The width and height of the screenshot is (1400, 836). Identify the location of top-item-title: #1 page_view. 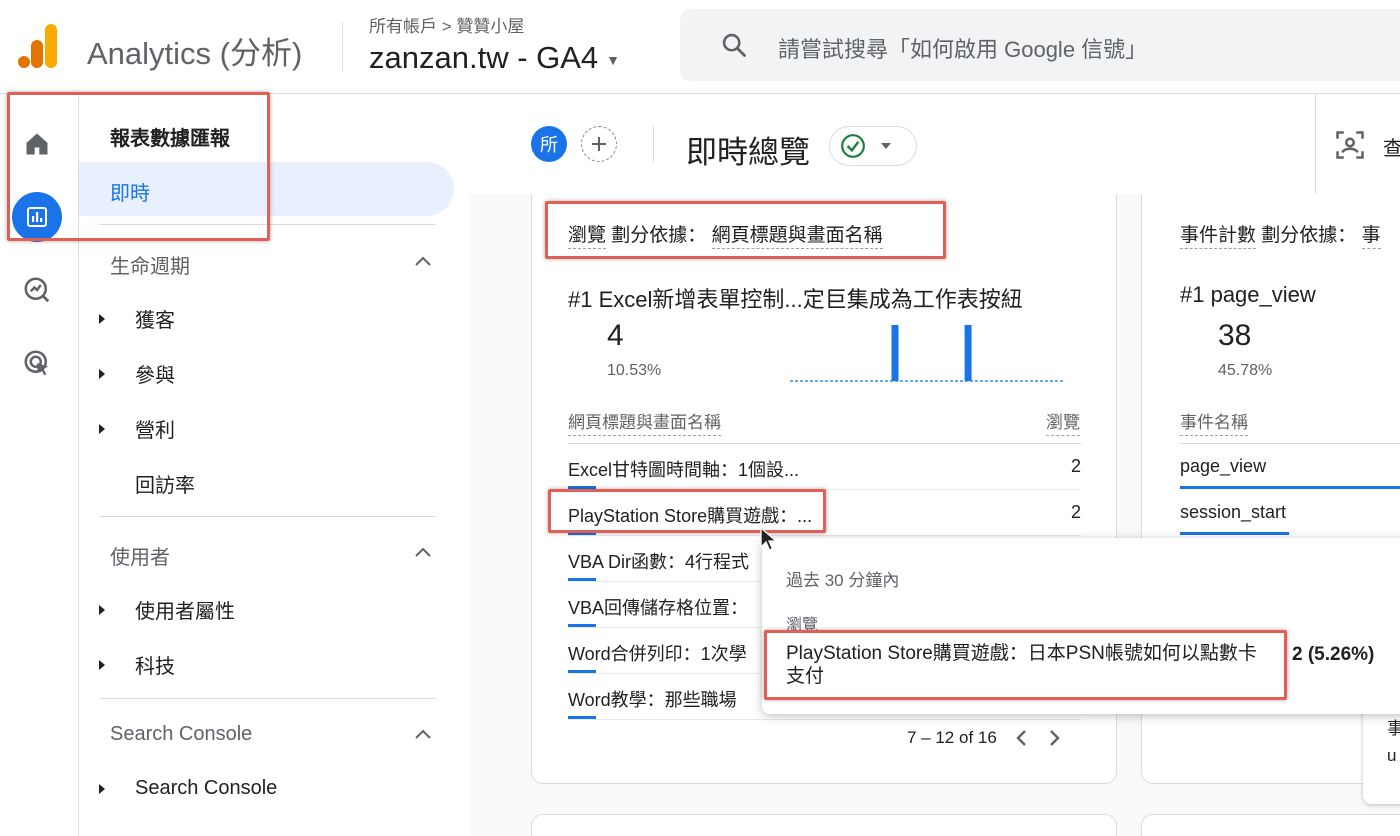
(1248, 294).